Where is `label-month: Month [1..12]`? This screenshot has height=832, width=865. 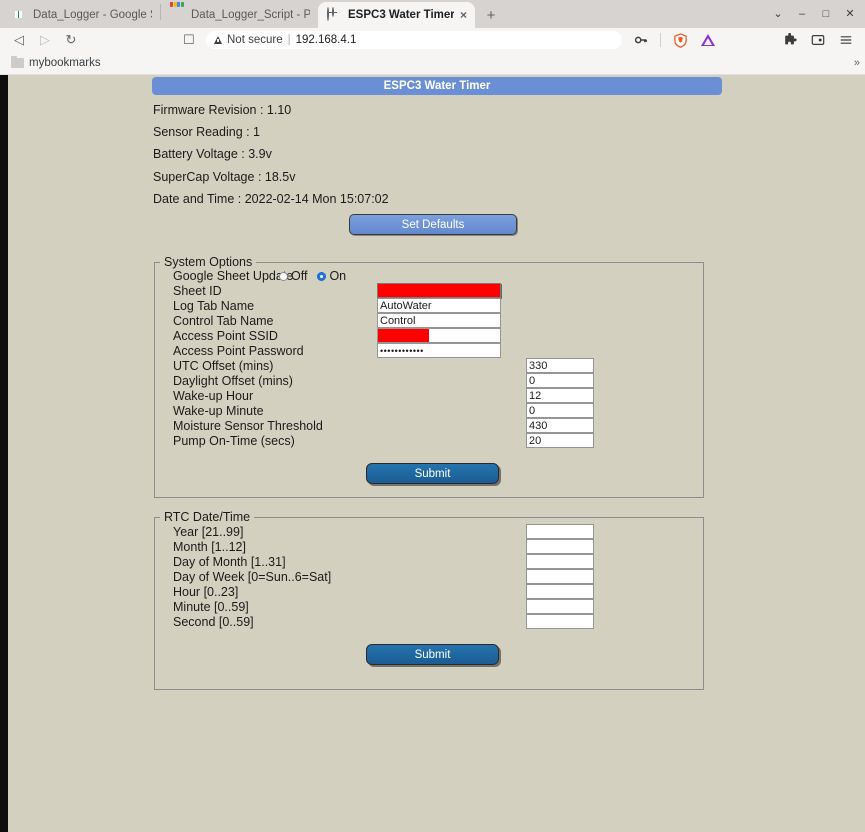 label-month: Month [1..12] is located at coordinates (209, 547).